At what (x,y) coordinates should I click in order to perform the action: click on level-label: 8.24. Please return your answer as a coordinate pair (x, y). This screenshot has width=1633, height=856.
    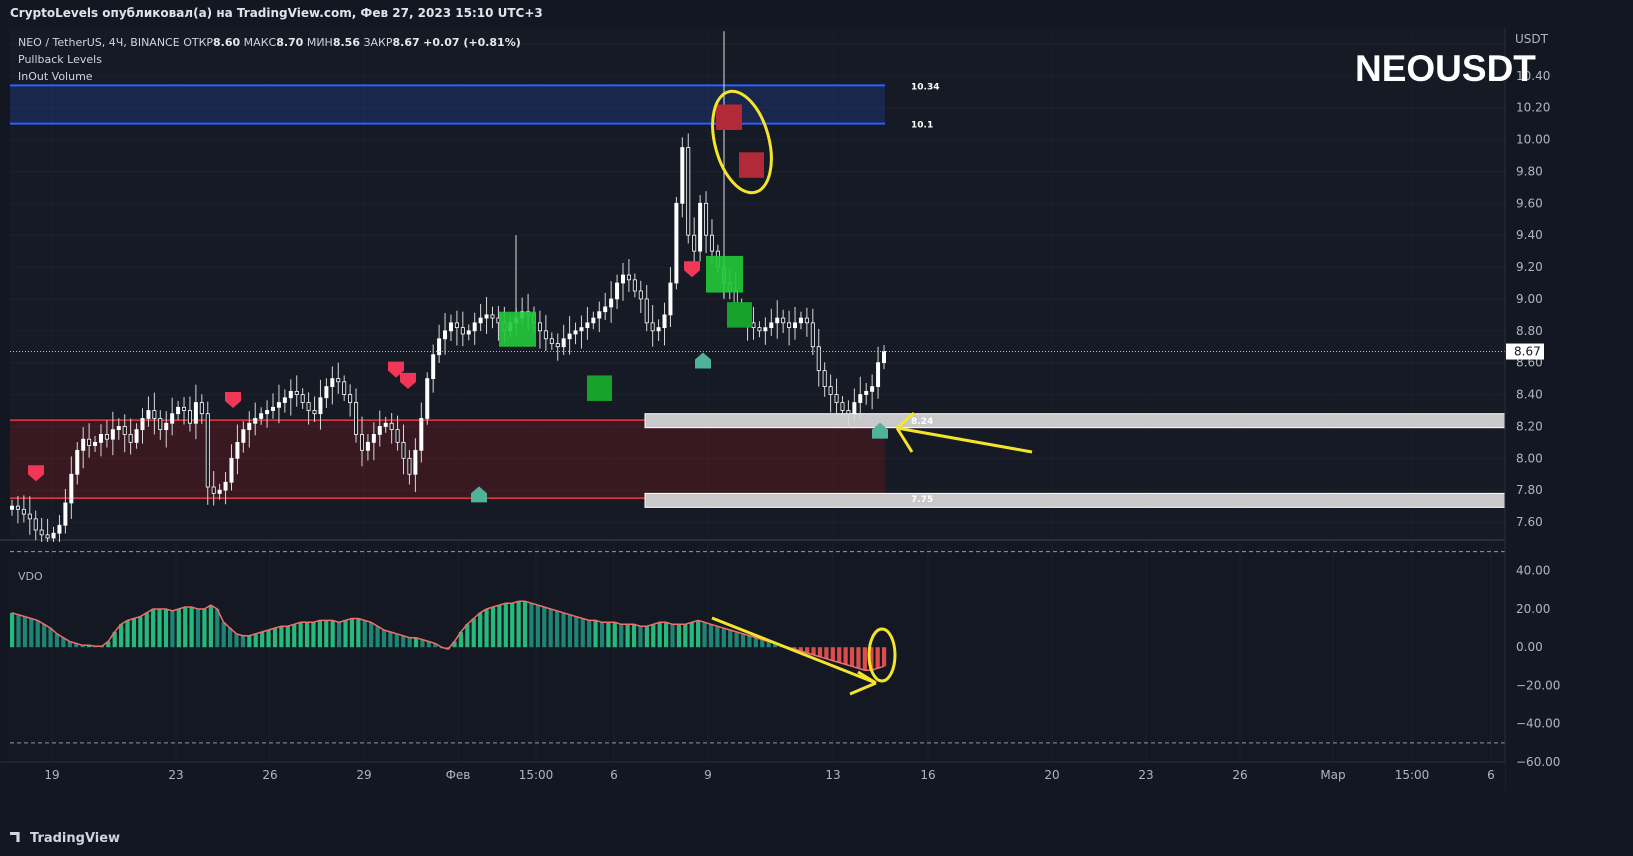
    Looking at the image, I should click on (922, 422).